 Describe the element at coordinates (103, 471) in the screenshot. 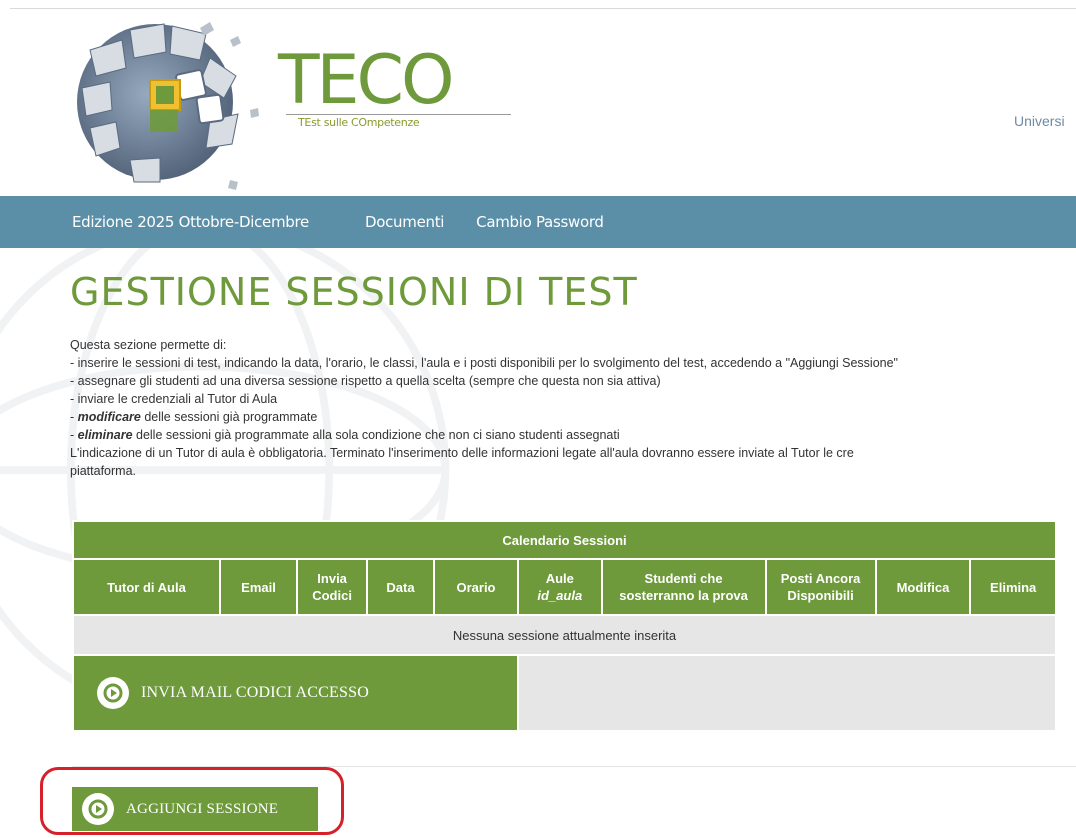

I see `note-tail: piattaforma.` at that location.